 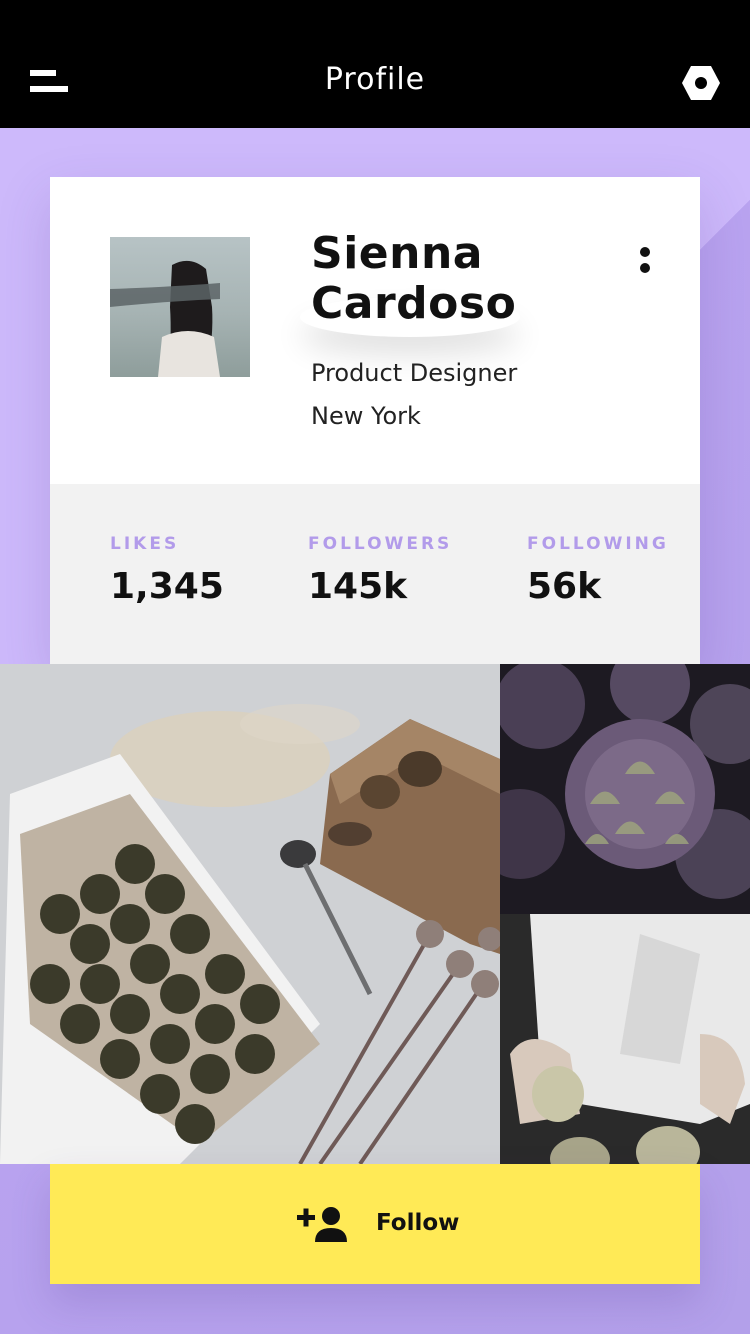 I want to click on avatar, so click(x=180, y=307).